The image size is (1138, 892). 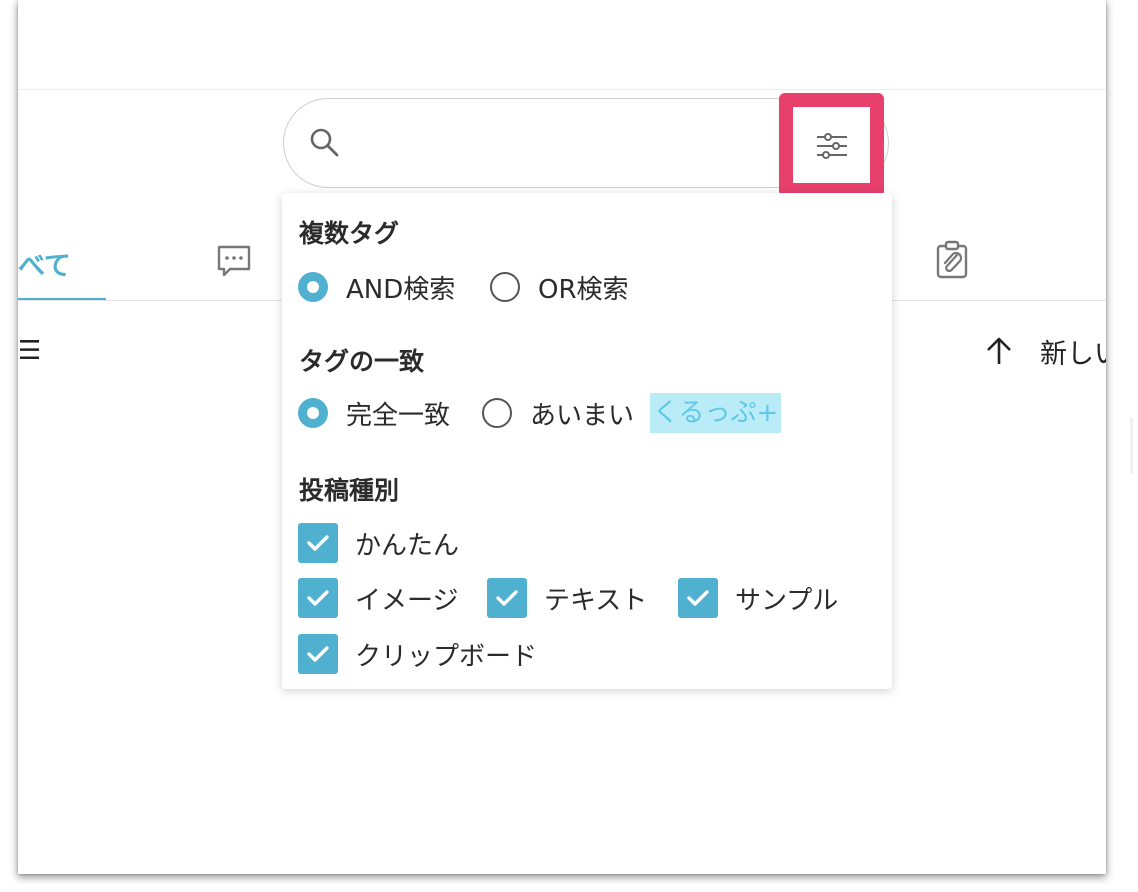 What do you see at coordinates (44, 263) in the screenshot?
I see `tab-all-label: べて` at bounding box center [44, 263].